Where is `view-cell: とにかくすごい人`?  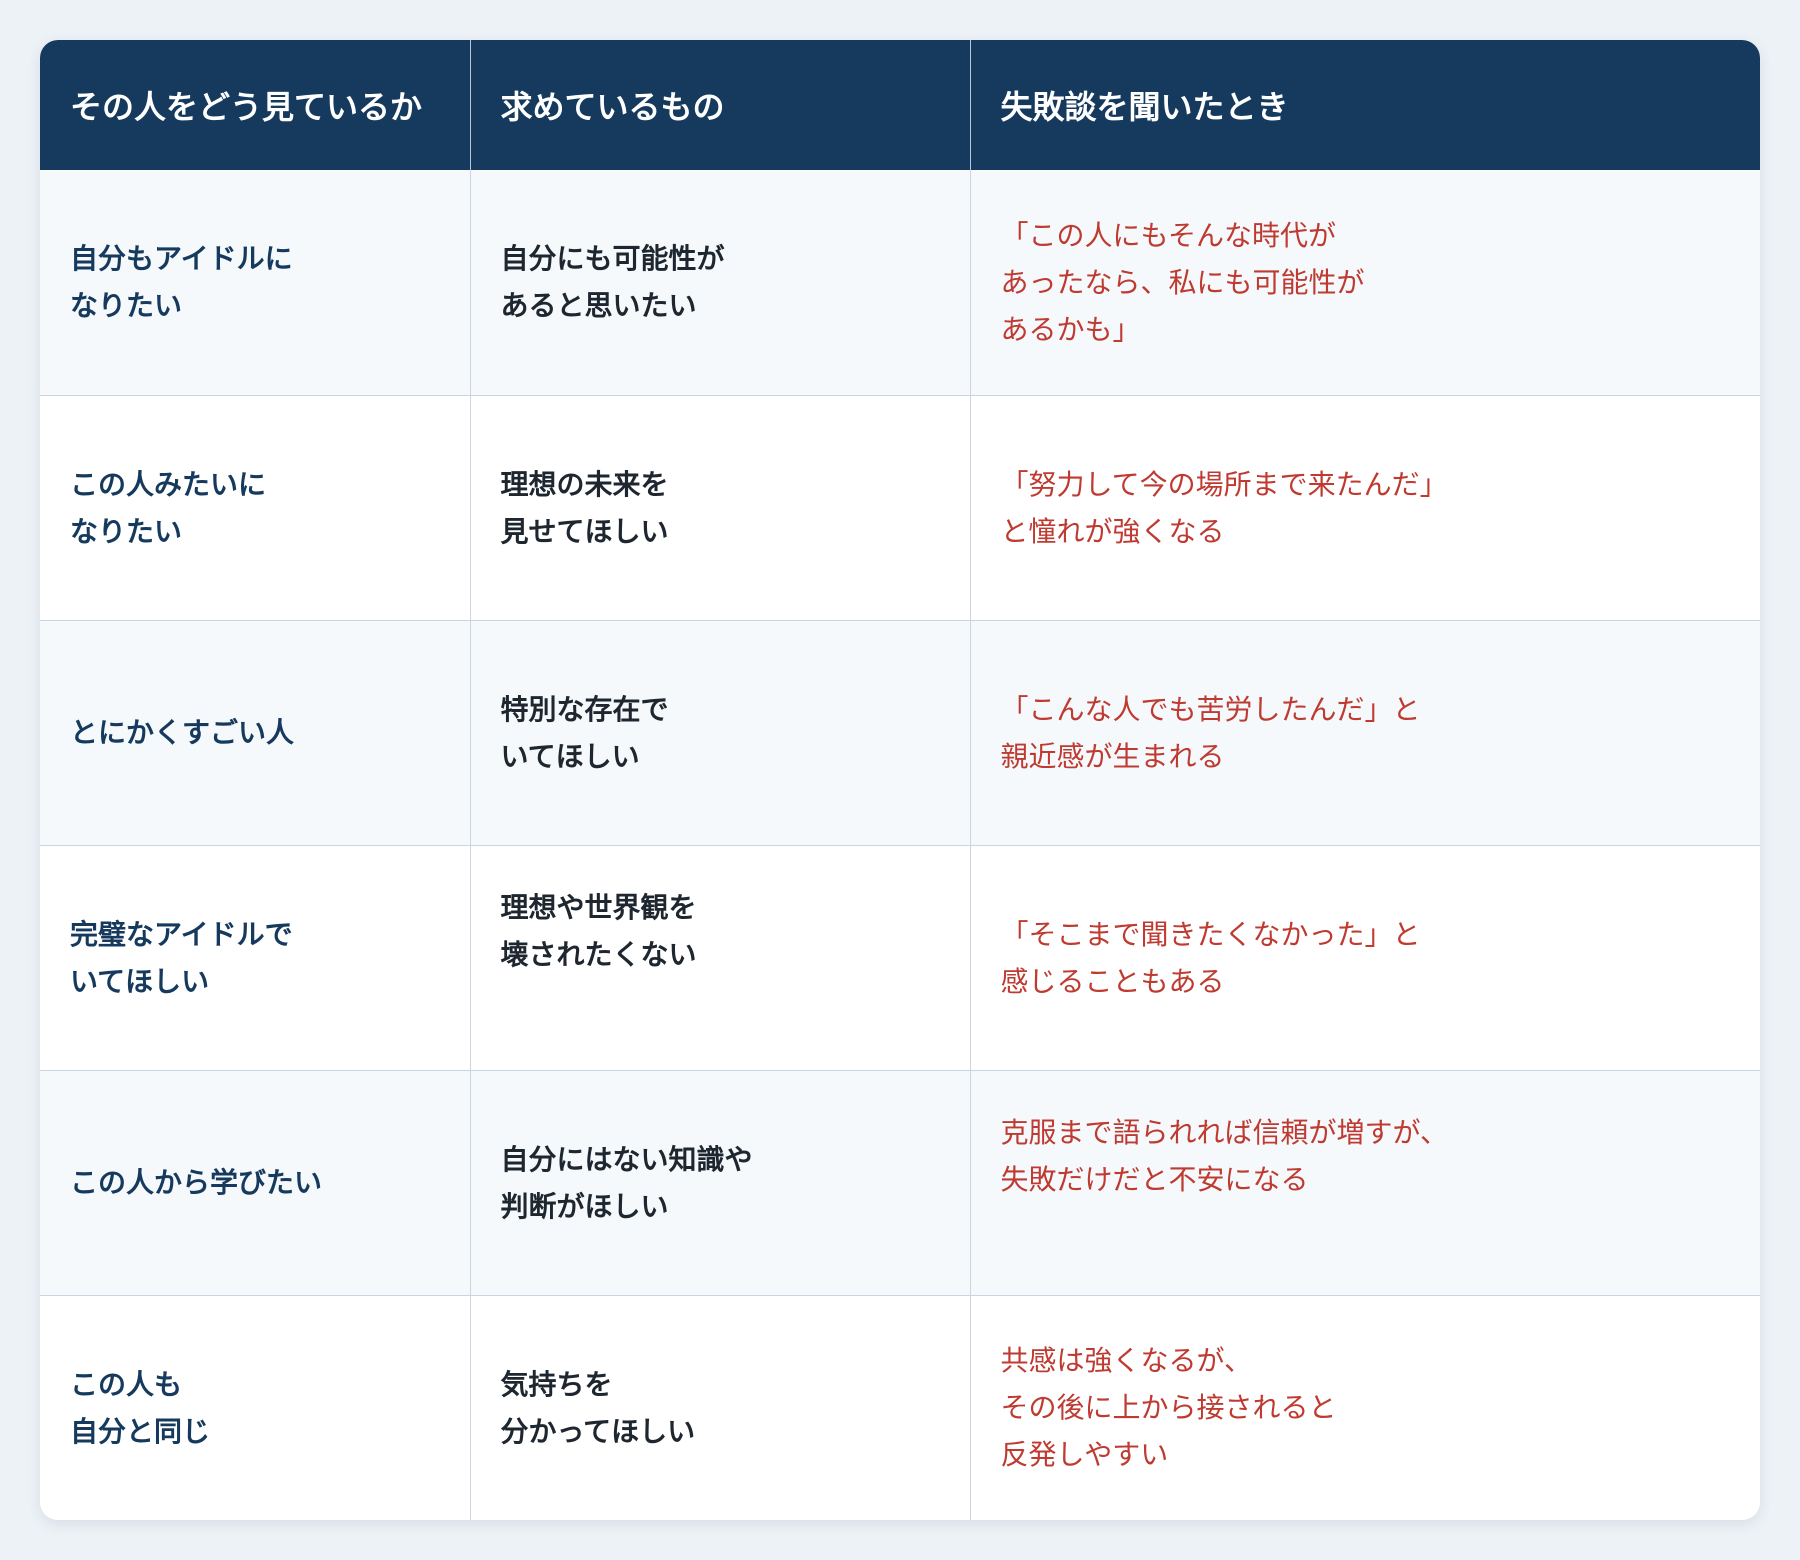
view-cell: とにかくすごい人 is located at coordinates (255, 732).